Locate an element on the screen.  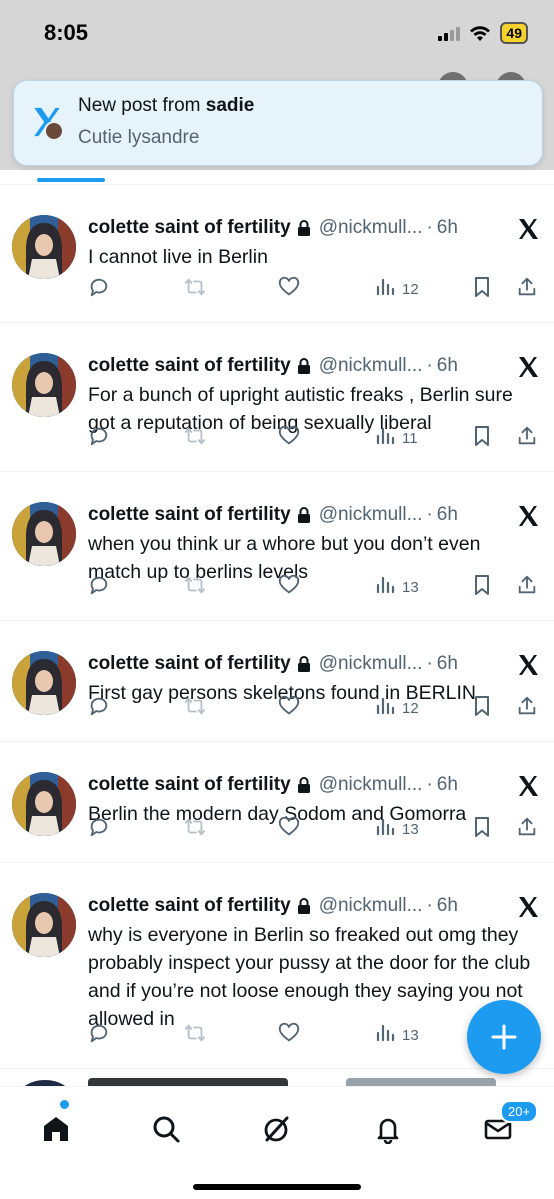
share-icon is located at coordinates (527, 829).